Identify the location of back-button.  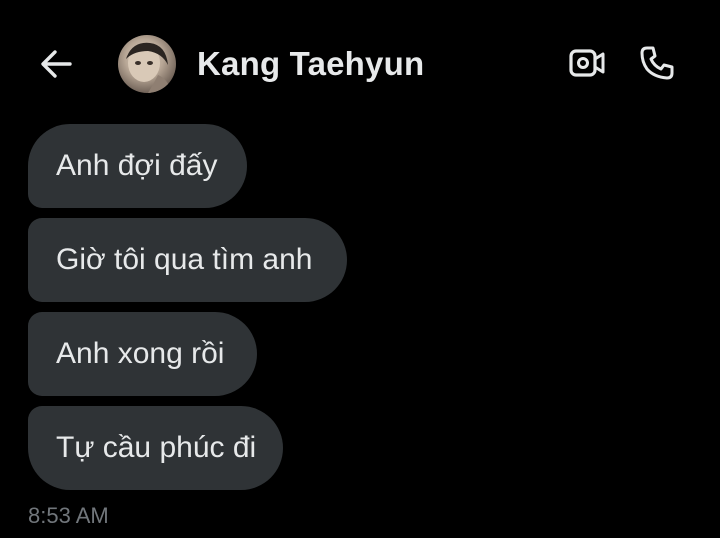
(56, 64).